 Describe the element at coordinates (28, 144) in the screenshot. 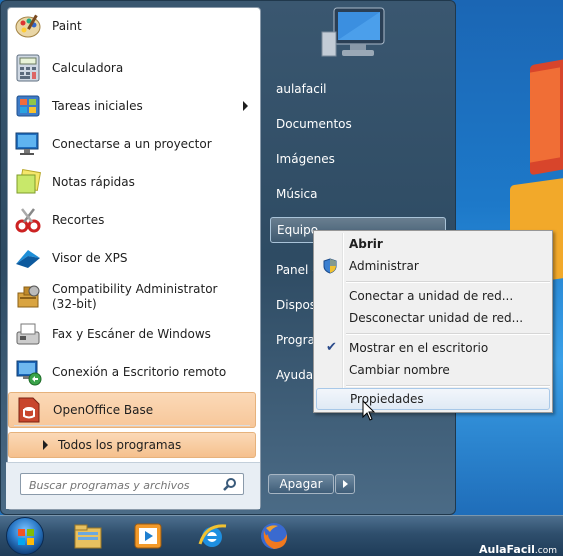

I see `projector-icon` at that location.